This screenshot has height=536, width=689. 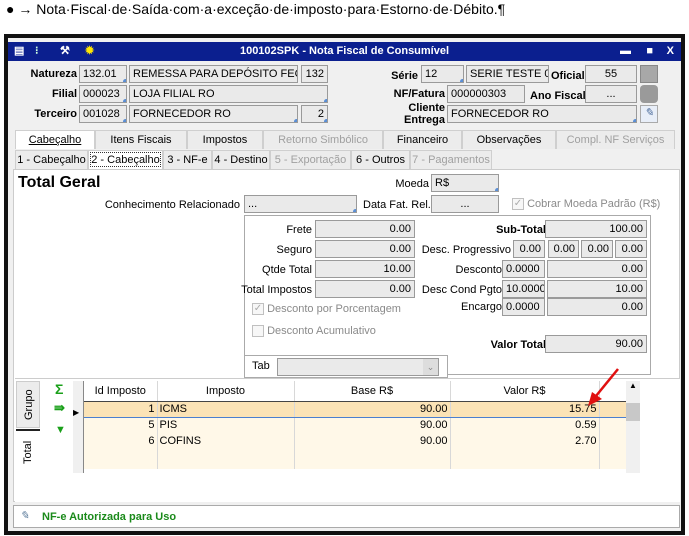 I want to click on subtab-3-nfe: 3 - NF-e, so click(x=187, y=159).